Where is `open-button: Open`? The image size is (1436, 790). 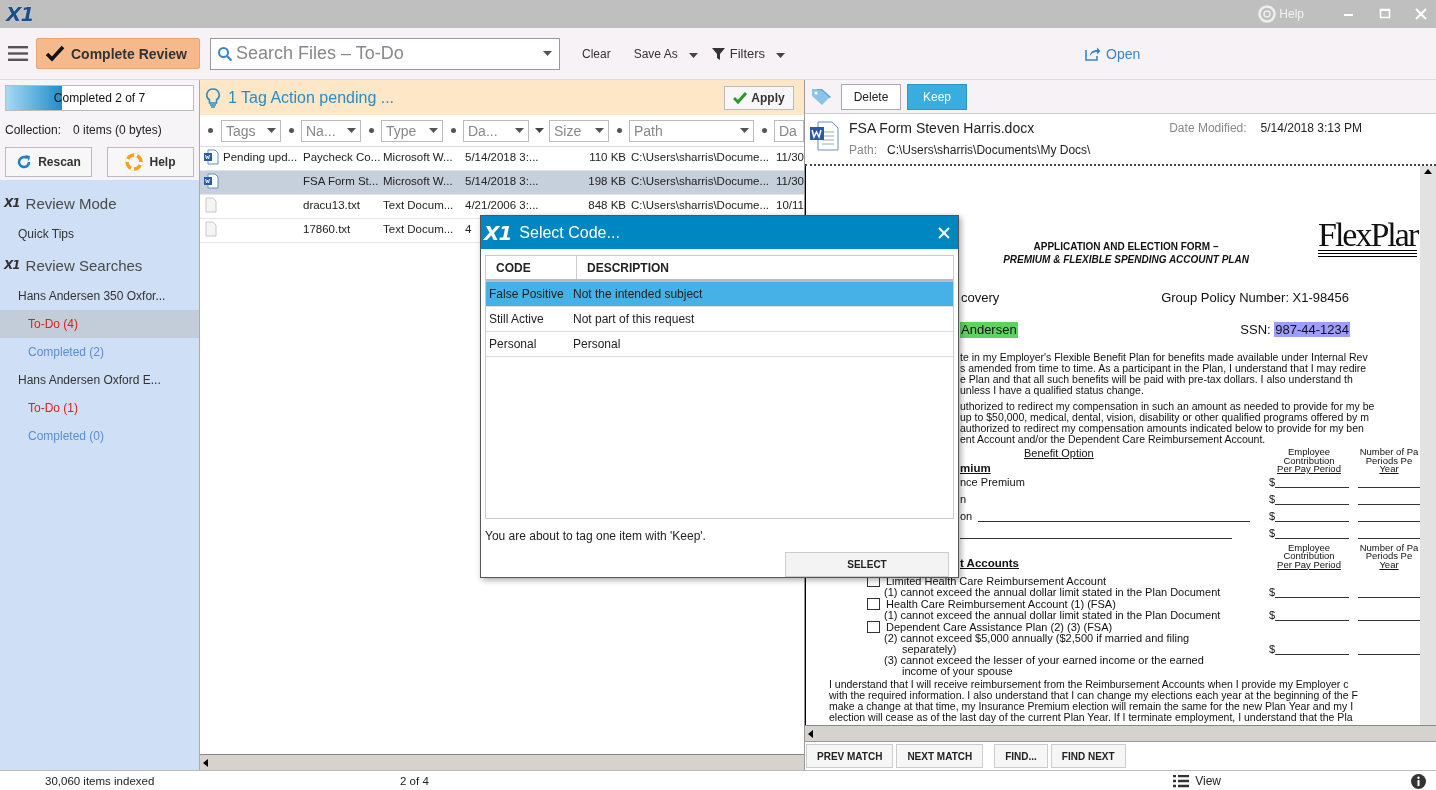 open-button: Open is located at coordinates (1113, 53).